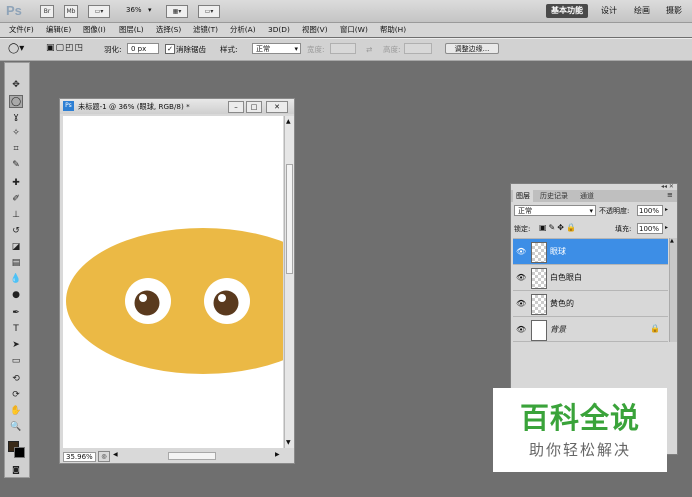 The width and height of the screenshot is (692, 497). Describe the element at coordinates (316, 49) in the screenshot. I see `width-label: 宽度:` at that location.